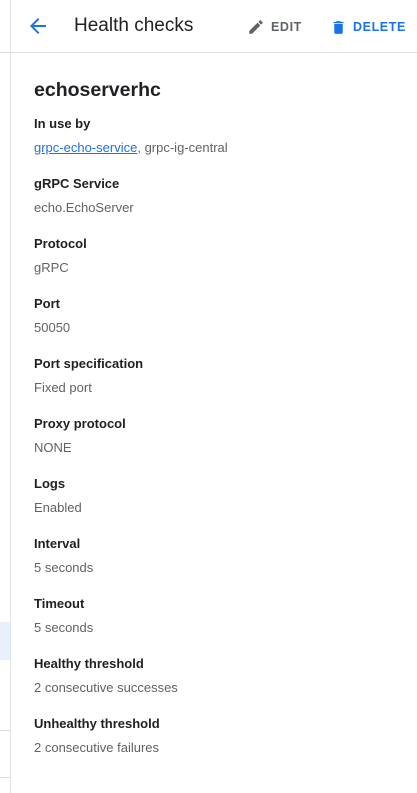  Describe the element at coordinates (219, 626) in the screenshot. I see `field-timeout: Timeout 5 seconds` at that location.